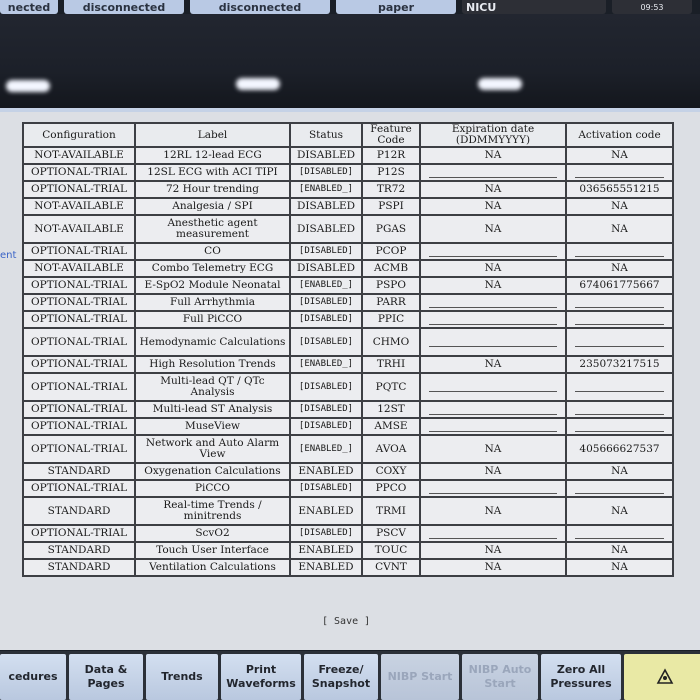 The image size is (700, 700). I want to click on top-tab-paper: paper, so click(396, 7).